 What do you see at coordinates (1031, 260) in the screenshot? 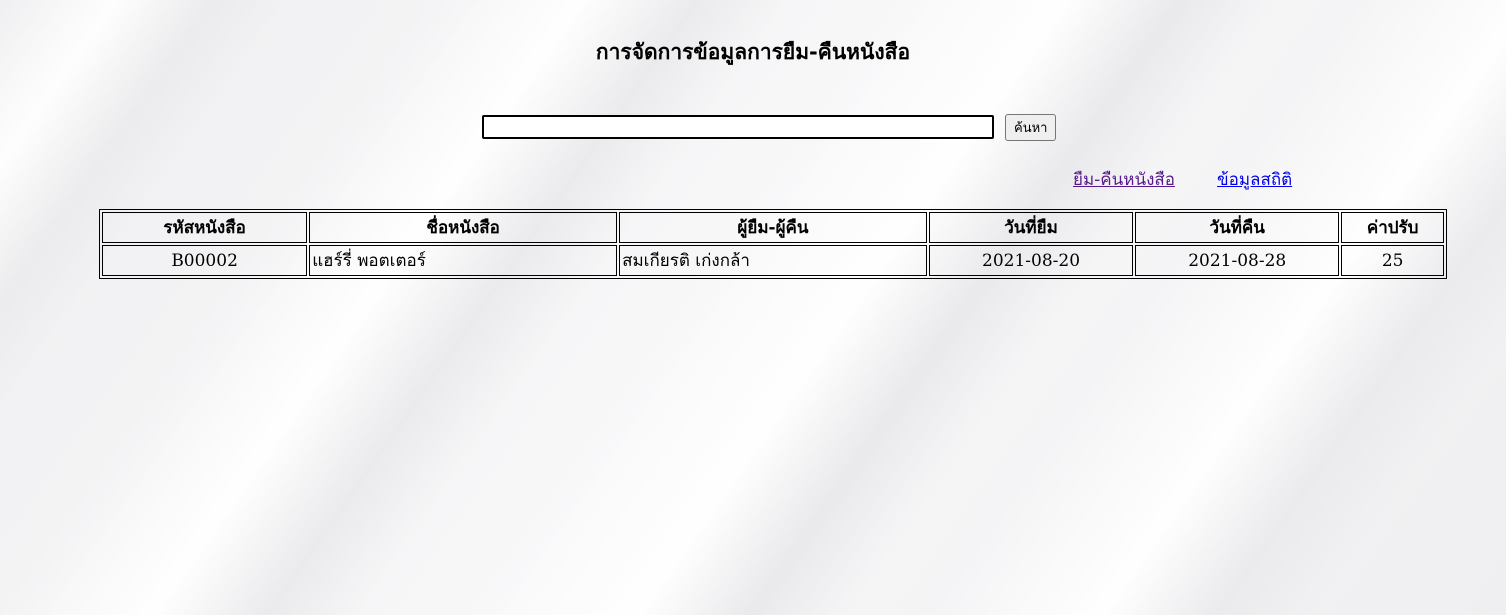
I see `cell-borrow-date: 2021-08-20` at bounding box center [1031, 260].